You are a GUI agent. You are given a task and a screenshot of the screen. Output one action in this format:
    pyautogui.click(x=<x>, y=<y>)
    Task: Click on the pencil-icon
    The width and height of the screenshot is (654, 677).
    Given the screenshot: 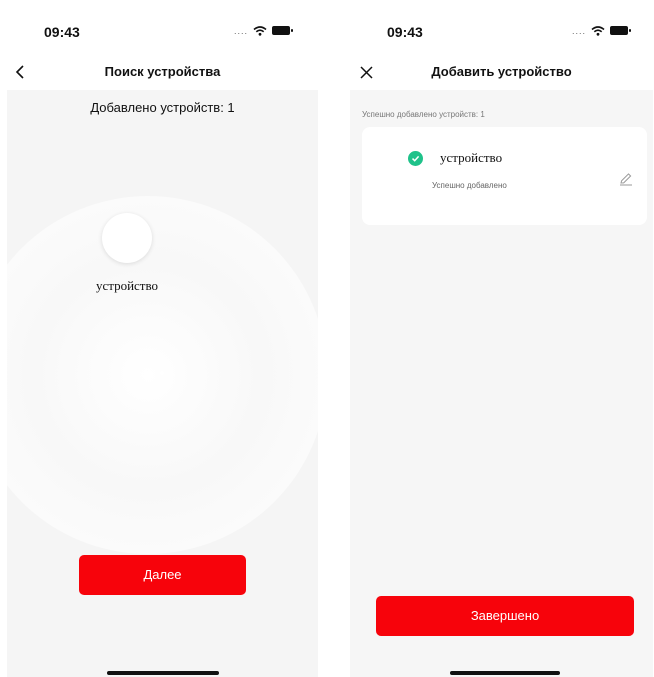 What is the action you would take?
    pyautogui.click(x=626, y=179)
    